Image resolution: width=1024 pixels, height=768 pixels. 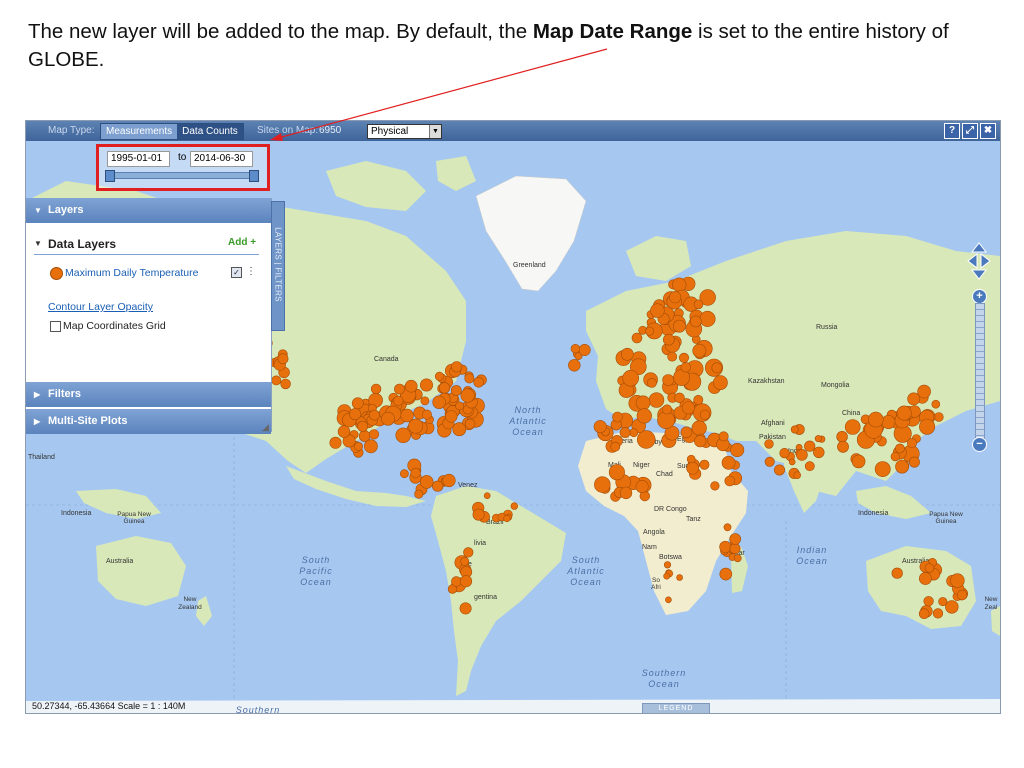 I want to click on pan-right-icon, so click(x=985, y=261).